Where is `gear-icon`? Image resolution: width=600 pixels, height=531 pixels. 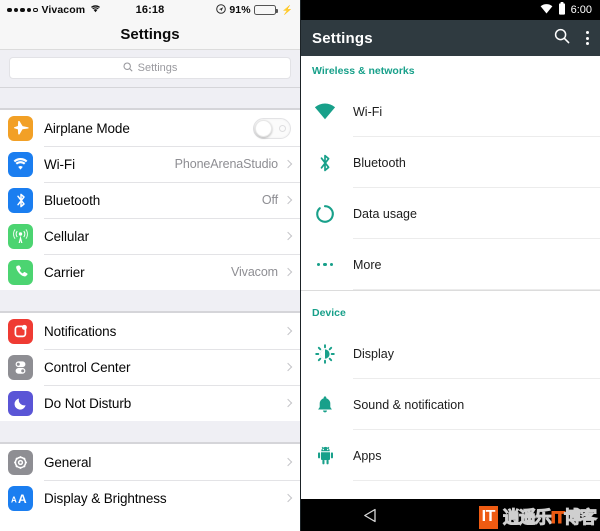 gear-icon is located at coordinates (20, 462).